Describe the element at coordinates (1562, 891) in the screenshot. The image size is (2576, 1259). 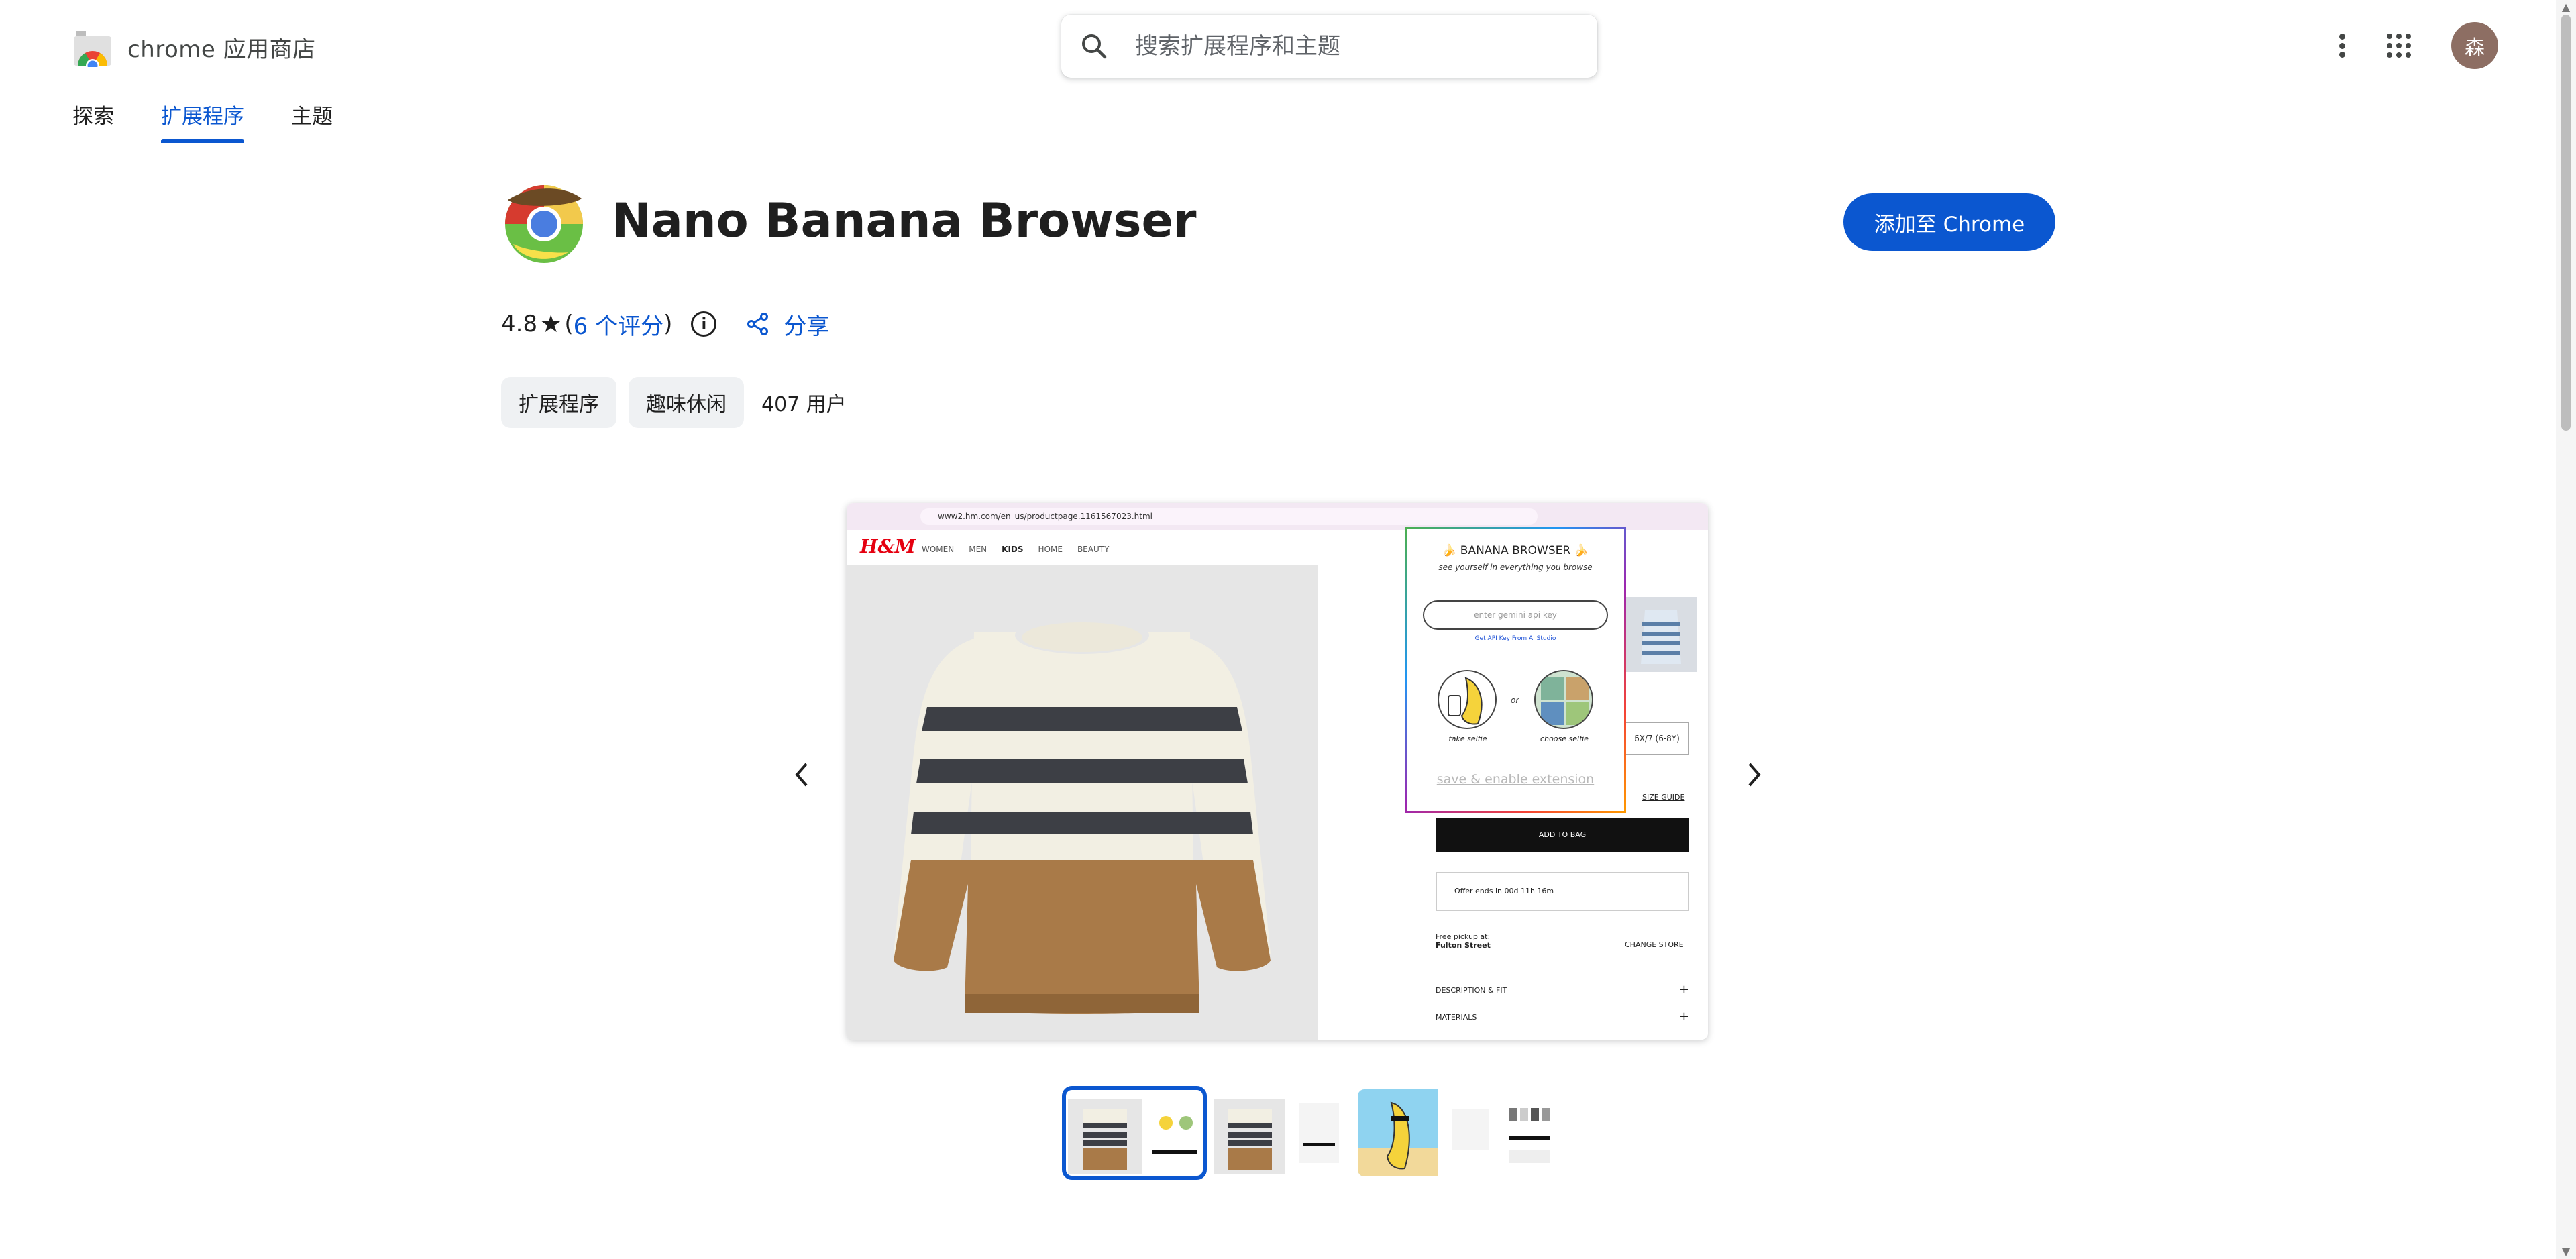
I see `offer-countdown: Offer ends in 00d 11h 16m` at that location.